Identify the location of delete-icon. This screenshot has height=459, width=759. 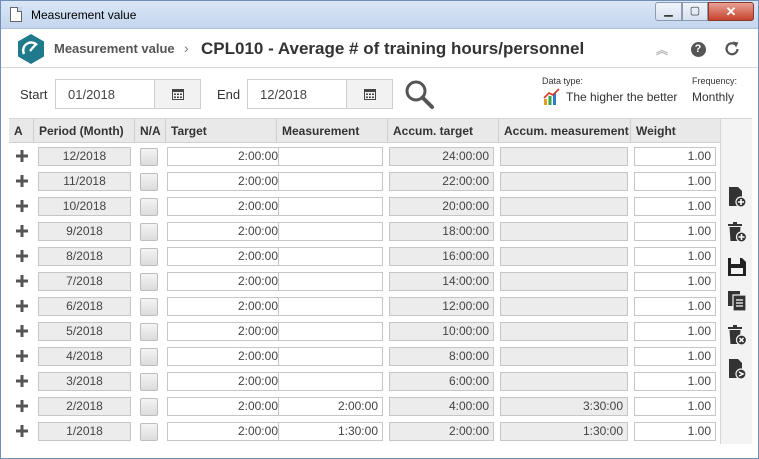
(737, 232).